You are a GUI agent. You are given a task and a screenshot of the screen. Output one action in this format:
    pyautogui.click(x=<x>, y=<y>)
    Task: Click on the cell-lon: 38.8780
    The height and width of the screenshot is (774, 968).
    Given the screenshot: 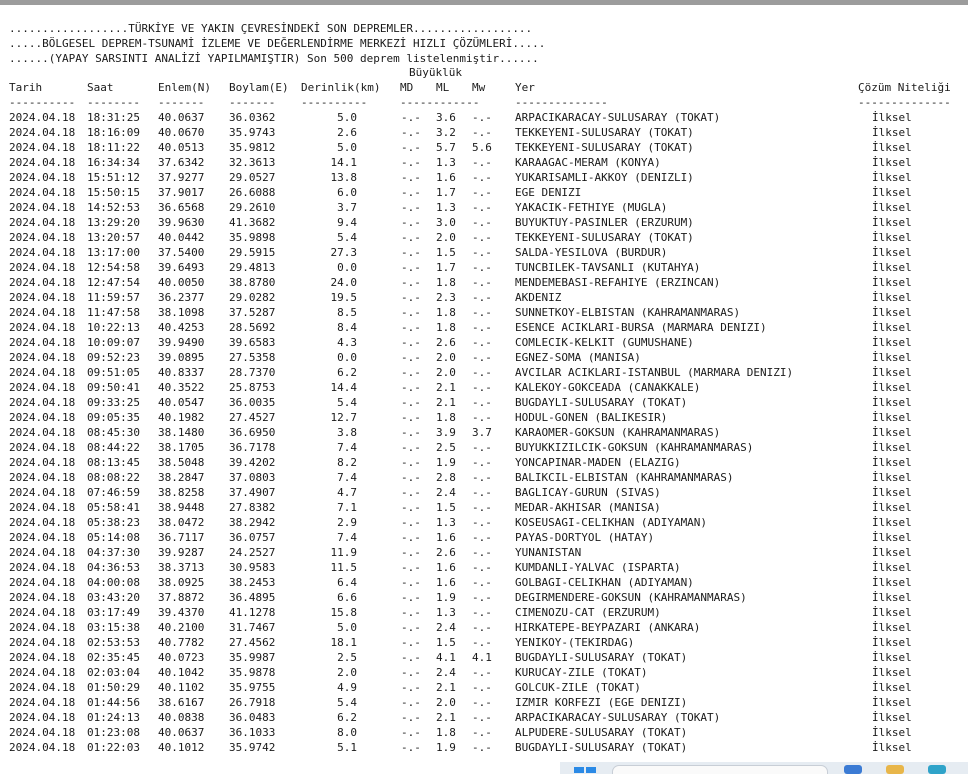 What is the action you would take?
    pyautogui.click(x=252, y=282)
    